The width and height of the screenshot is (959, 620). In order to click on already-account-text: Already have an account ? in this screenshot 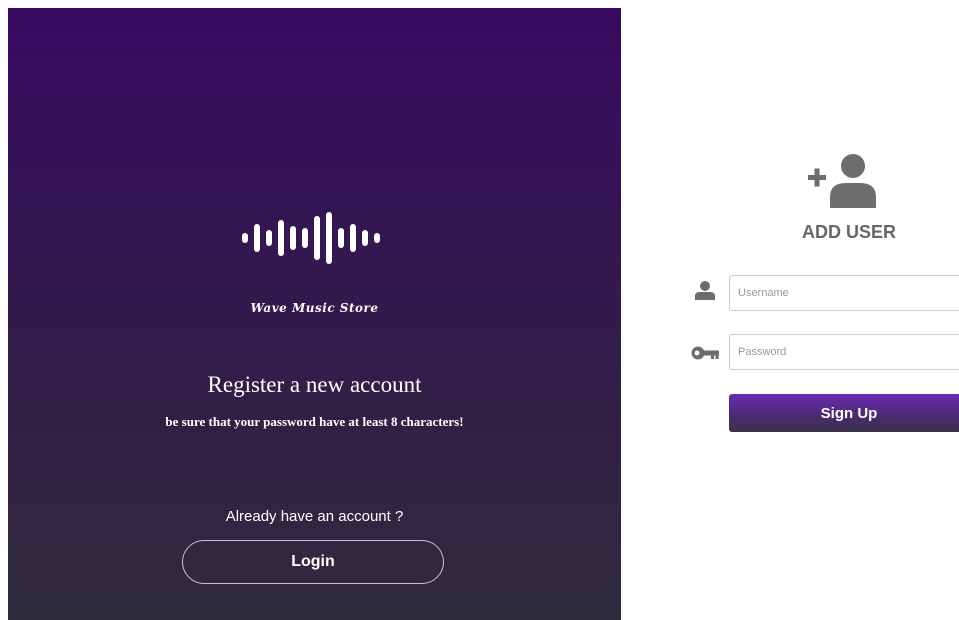, I will do `click(314, 516)`.